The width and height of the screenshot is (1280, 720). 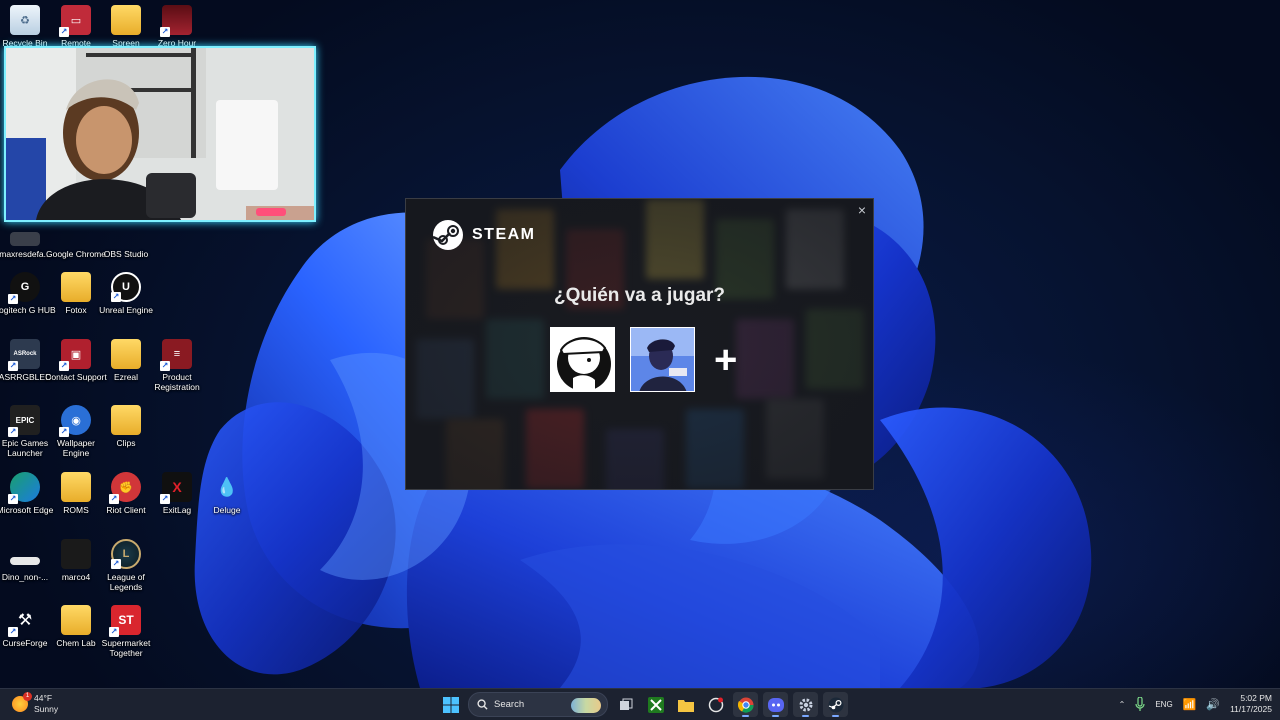 What do you see at coordinates (20, 624) in the screenshot?
I see `curseforge-icon: ⚒ ↗` at bounding box center [20, 624].